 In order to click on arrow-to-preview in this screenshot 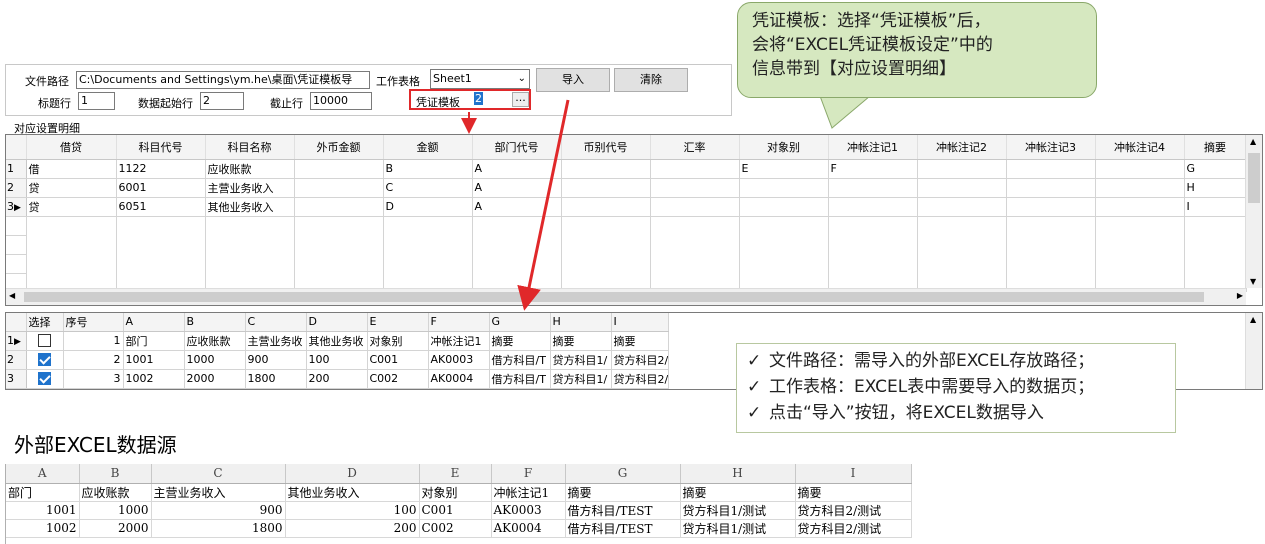, I will do `click(543, 205)`.